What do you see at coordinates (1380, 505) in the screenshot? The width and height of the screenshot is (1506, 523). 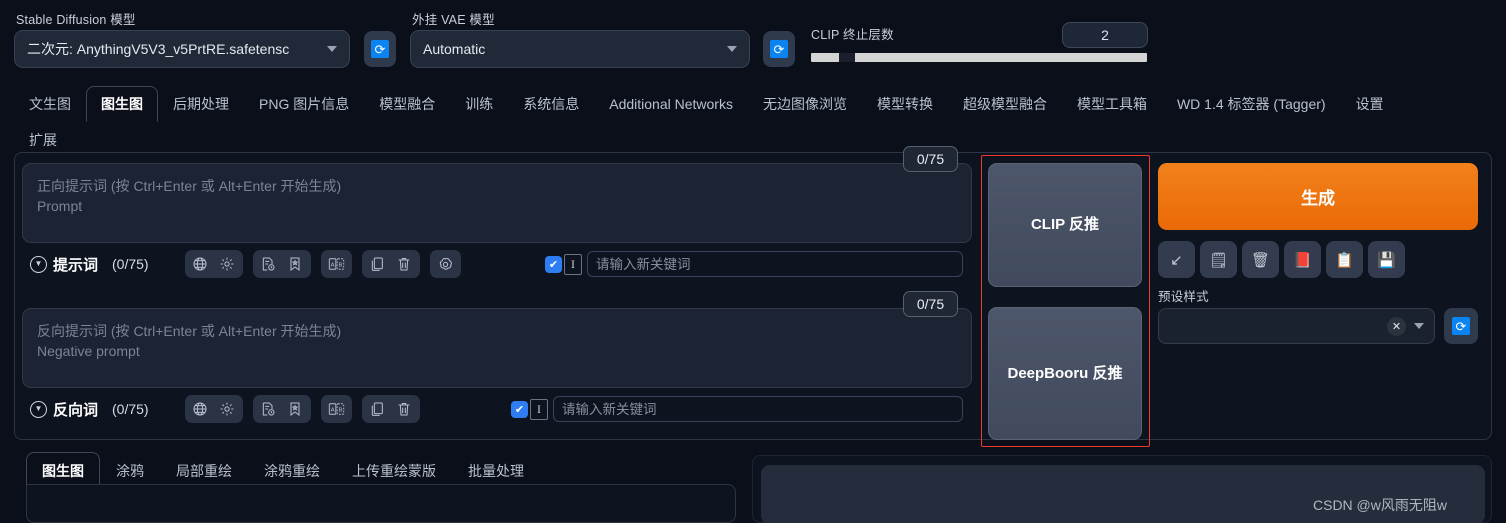 I see `watermark: CSDN @w风雨无阻w` at bounding box center [1380, 505].